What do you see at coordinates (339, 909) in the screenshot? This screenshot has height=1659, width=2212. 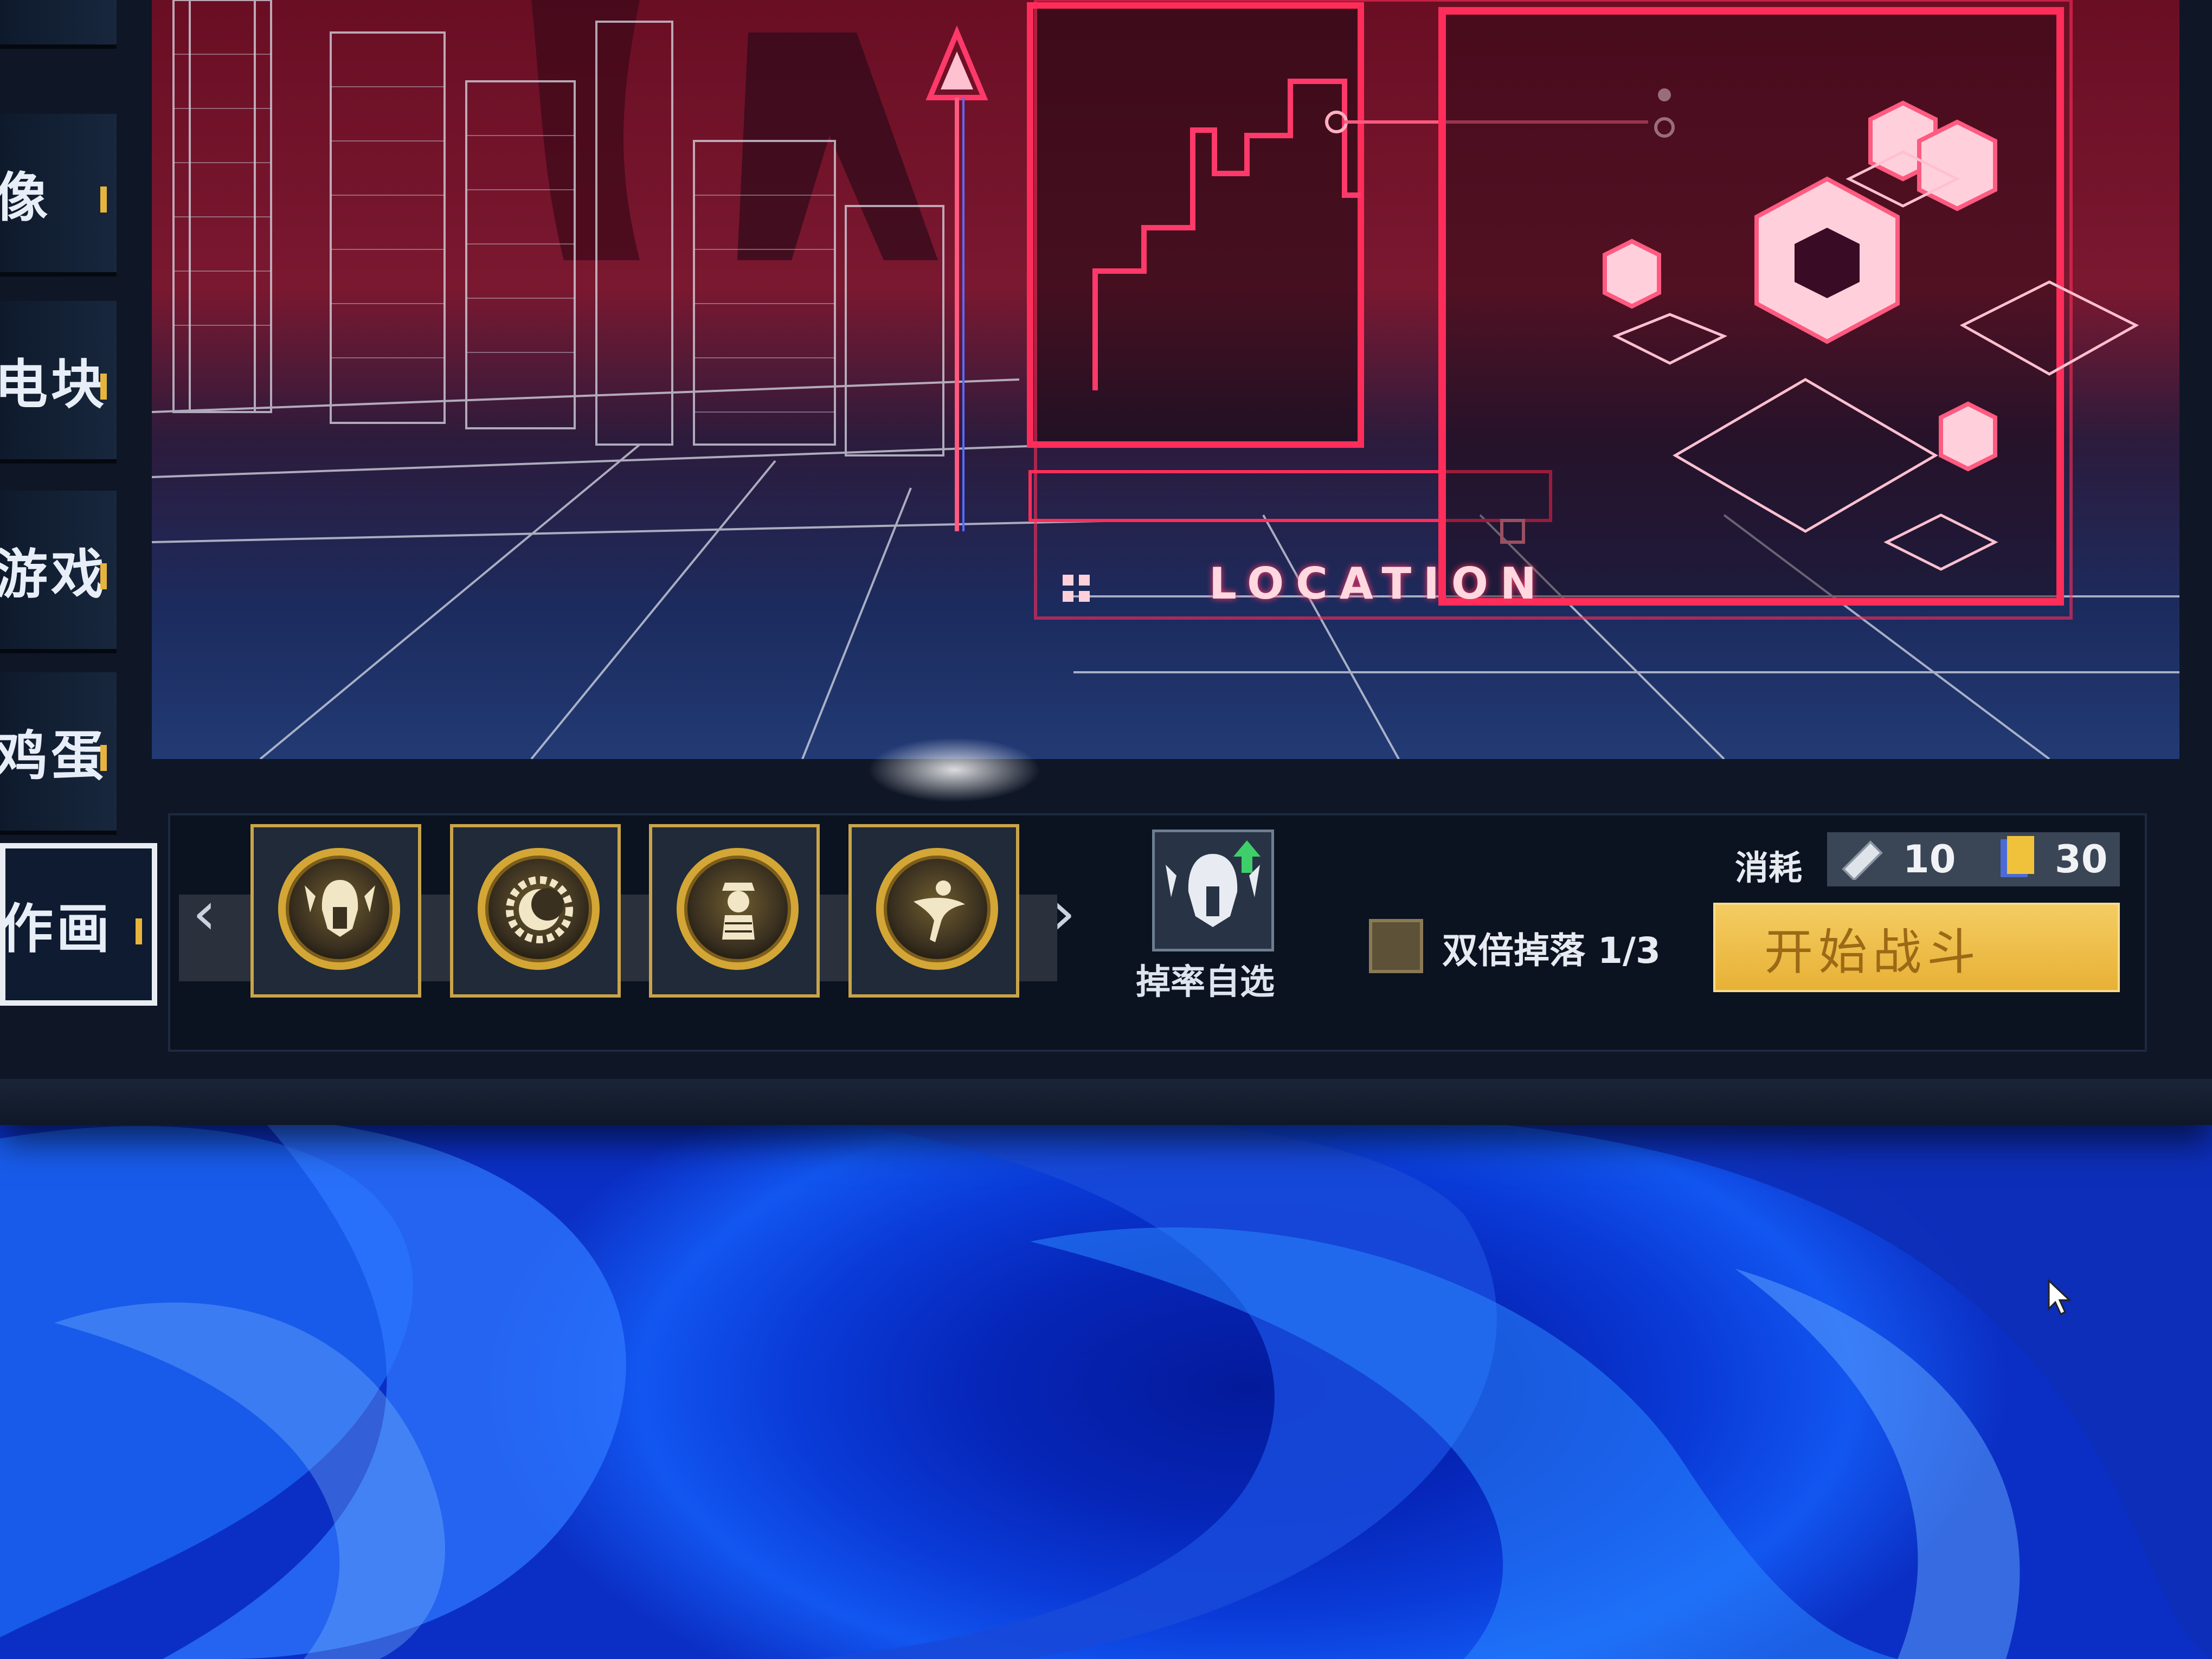 I see `winged-helmet-icon` at bounding box center [339, 909].